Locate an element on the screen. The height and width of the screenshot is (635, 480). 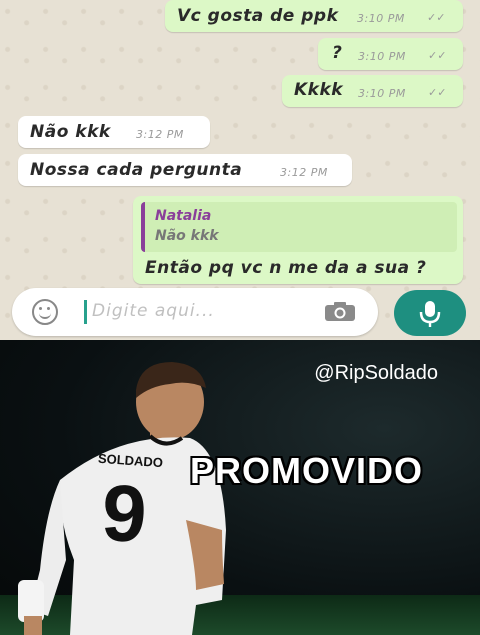
quoted-message: Natalia Não kkk is located at coordinates (299, 227).